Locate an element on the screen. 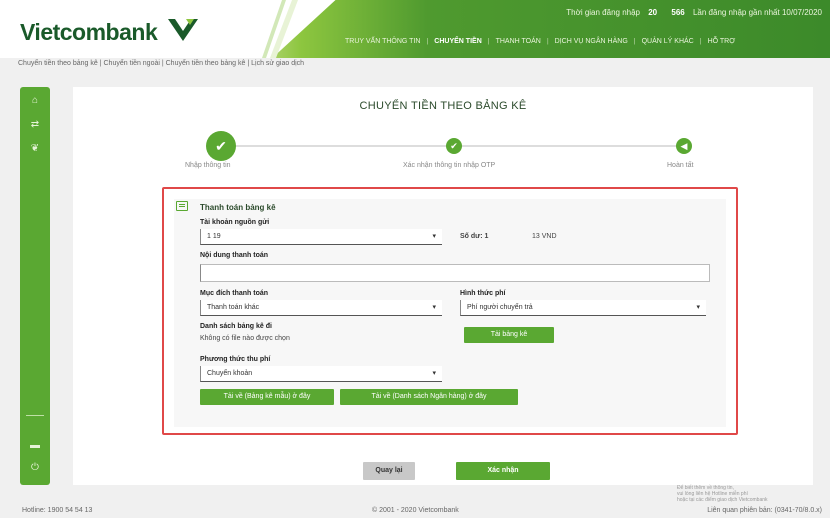 The width and height of the screenshot is (830, 518). back-button: Quay lại is located at coordinates (389, 471).